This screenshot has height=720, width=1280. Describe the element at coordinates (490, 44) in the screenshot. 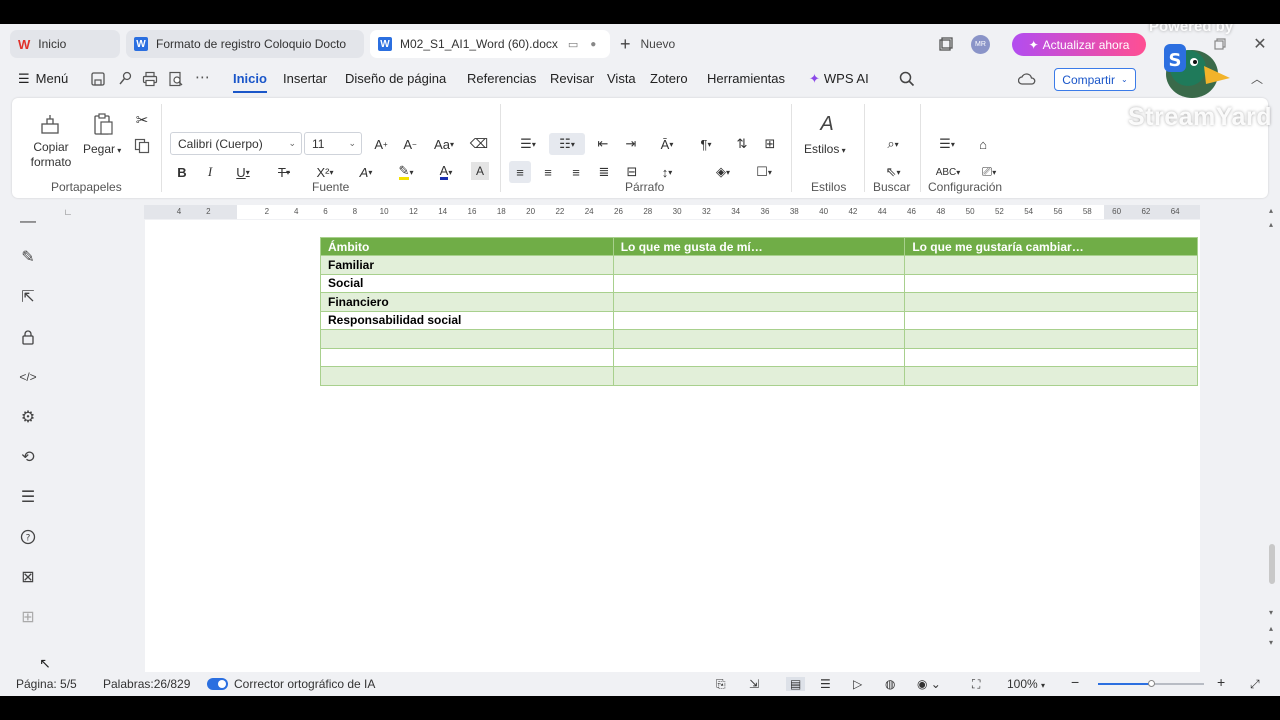

I see `tab-m02-doc: W M02_S1_AI1_Word (60).docx ▭ ●` at that location.